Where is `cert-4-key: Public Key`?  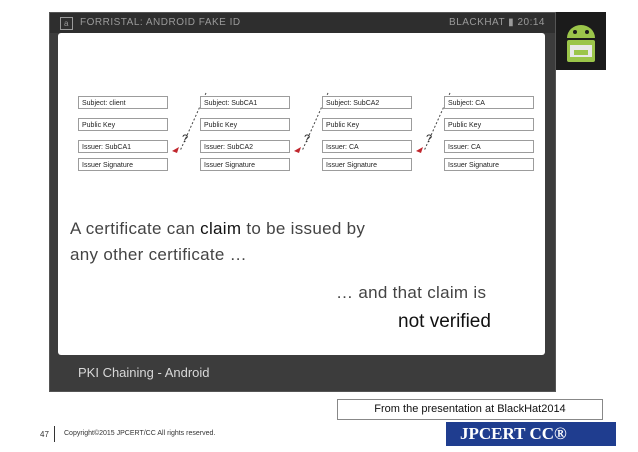 cert-4-key: Public Key is located at coordinates (489, 124).